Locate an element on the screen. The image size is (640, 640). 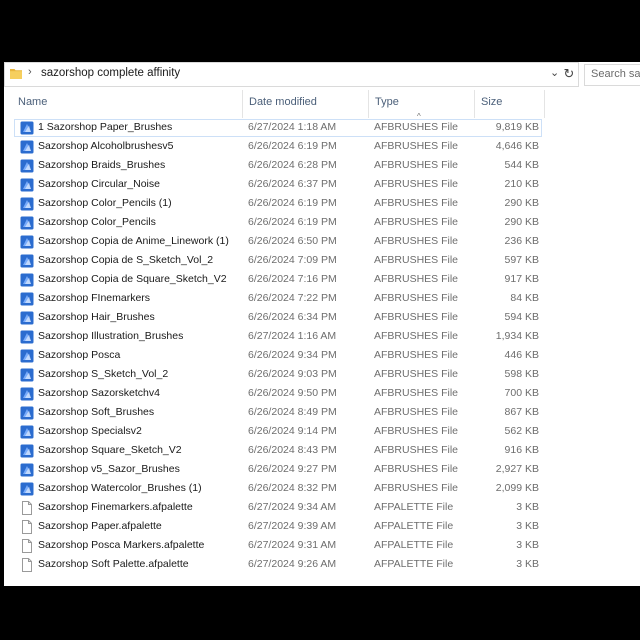
file-date-modified: 6/27/2024 1:16 AM is located at coordinates (292, 336).